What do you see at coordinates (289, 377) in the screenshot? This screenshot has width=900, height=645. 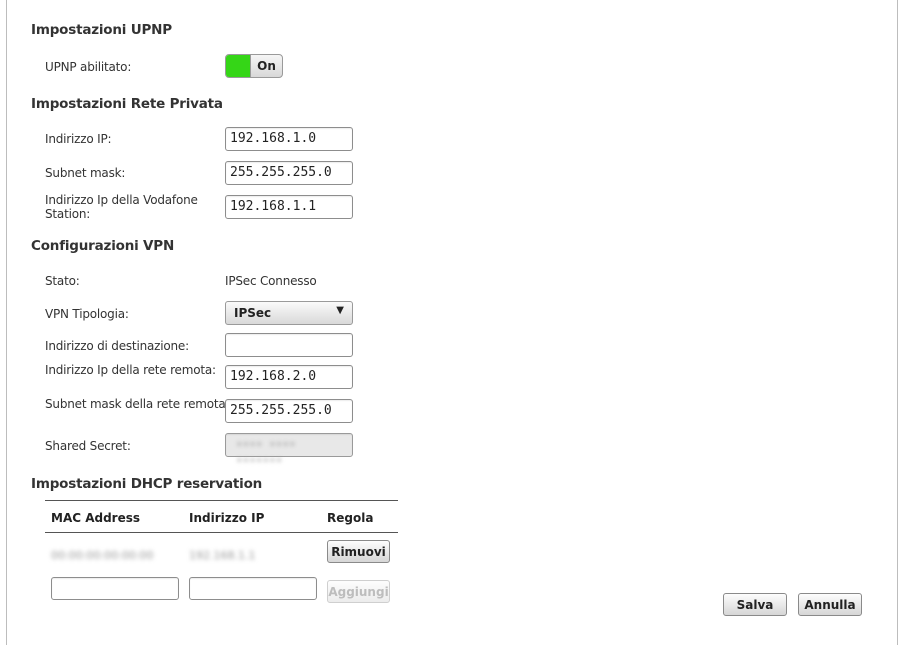 I see `remote-ip-field: 192.168.2.0` at bounding box center [289, 377].